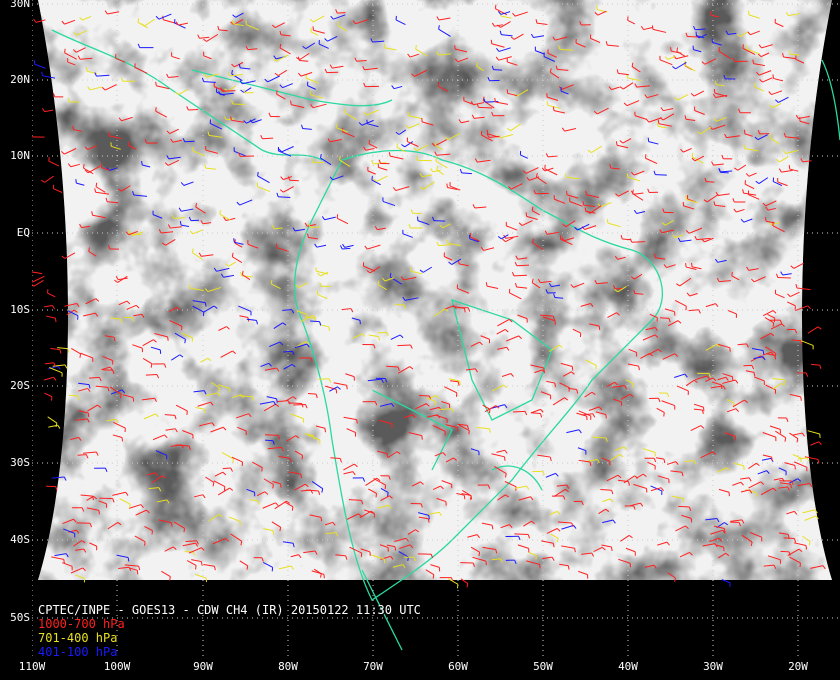 Image resolution: width=840 pixels, height=680 pixels. I want to click on legend-item: 401-100 hPa, so click(78, 652).